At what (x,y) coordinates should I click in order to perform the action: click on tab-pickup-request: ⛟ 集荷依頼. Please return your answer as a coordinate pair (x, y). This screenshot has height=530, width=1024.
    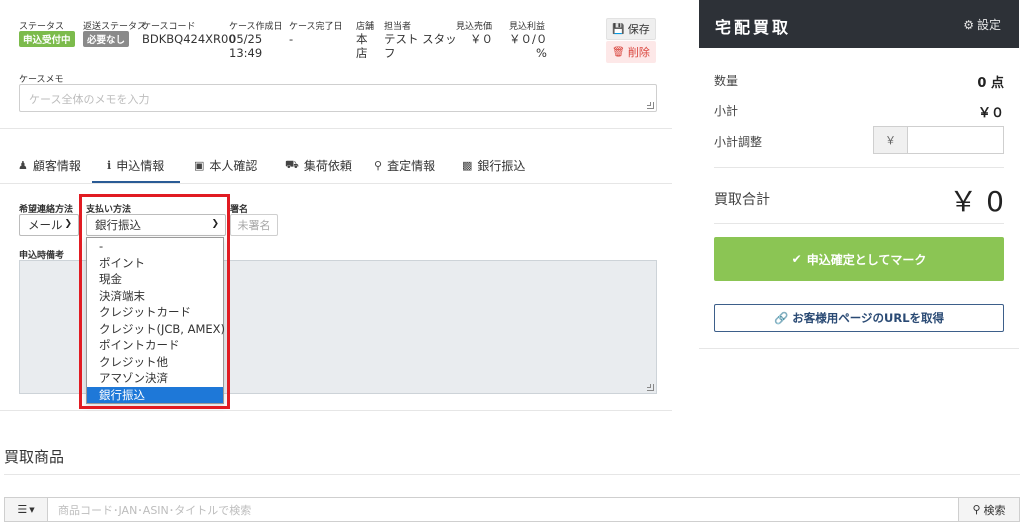
    Looking at the image, I should click on (318, 165).